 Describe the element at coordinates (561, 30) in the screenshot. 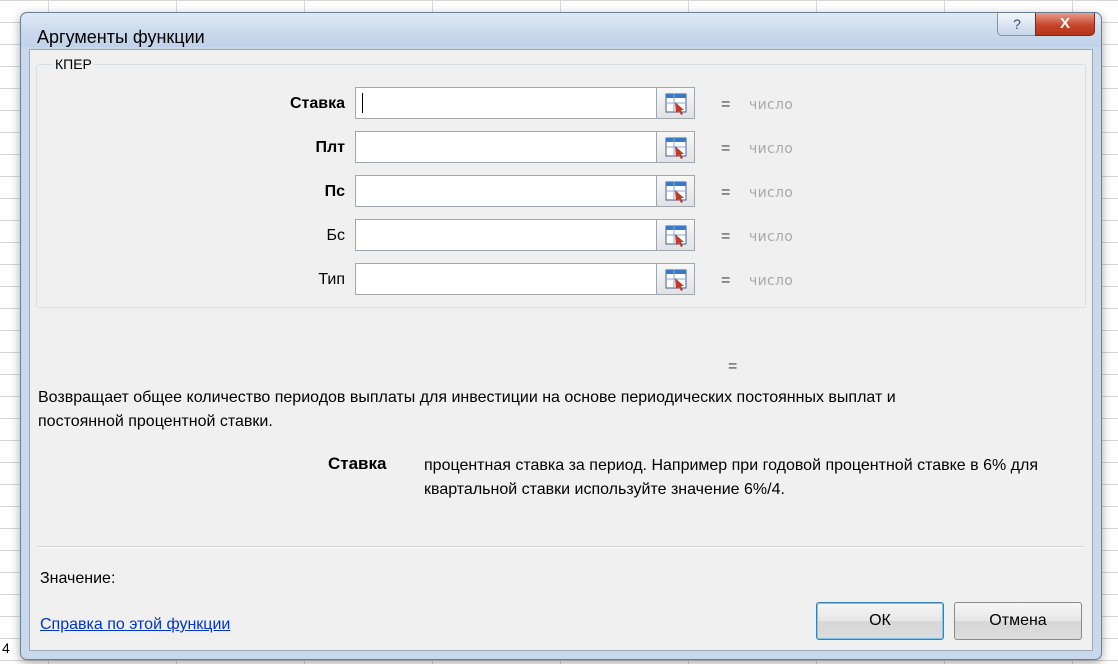

I see `dialog-titlebar: Аргументы функции ? X` at that location.